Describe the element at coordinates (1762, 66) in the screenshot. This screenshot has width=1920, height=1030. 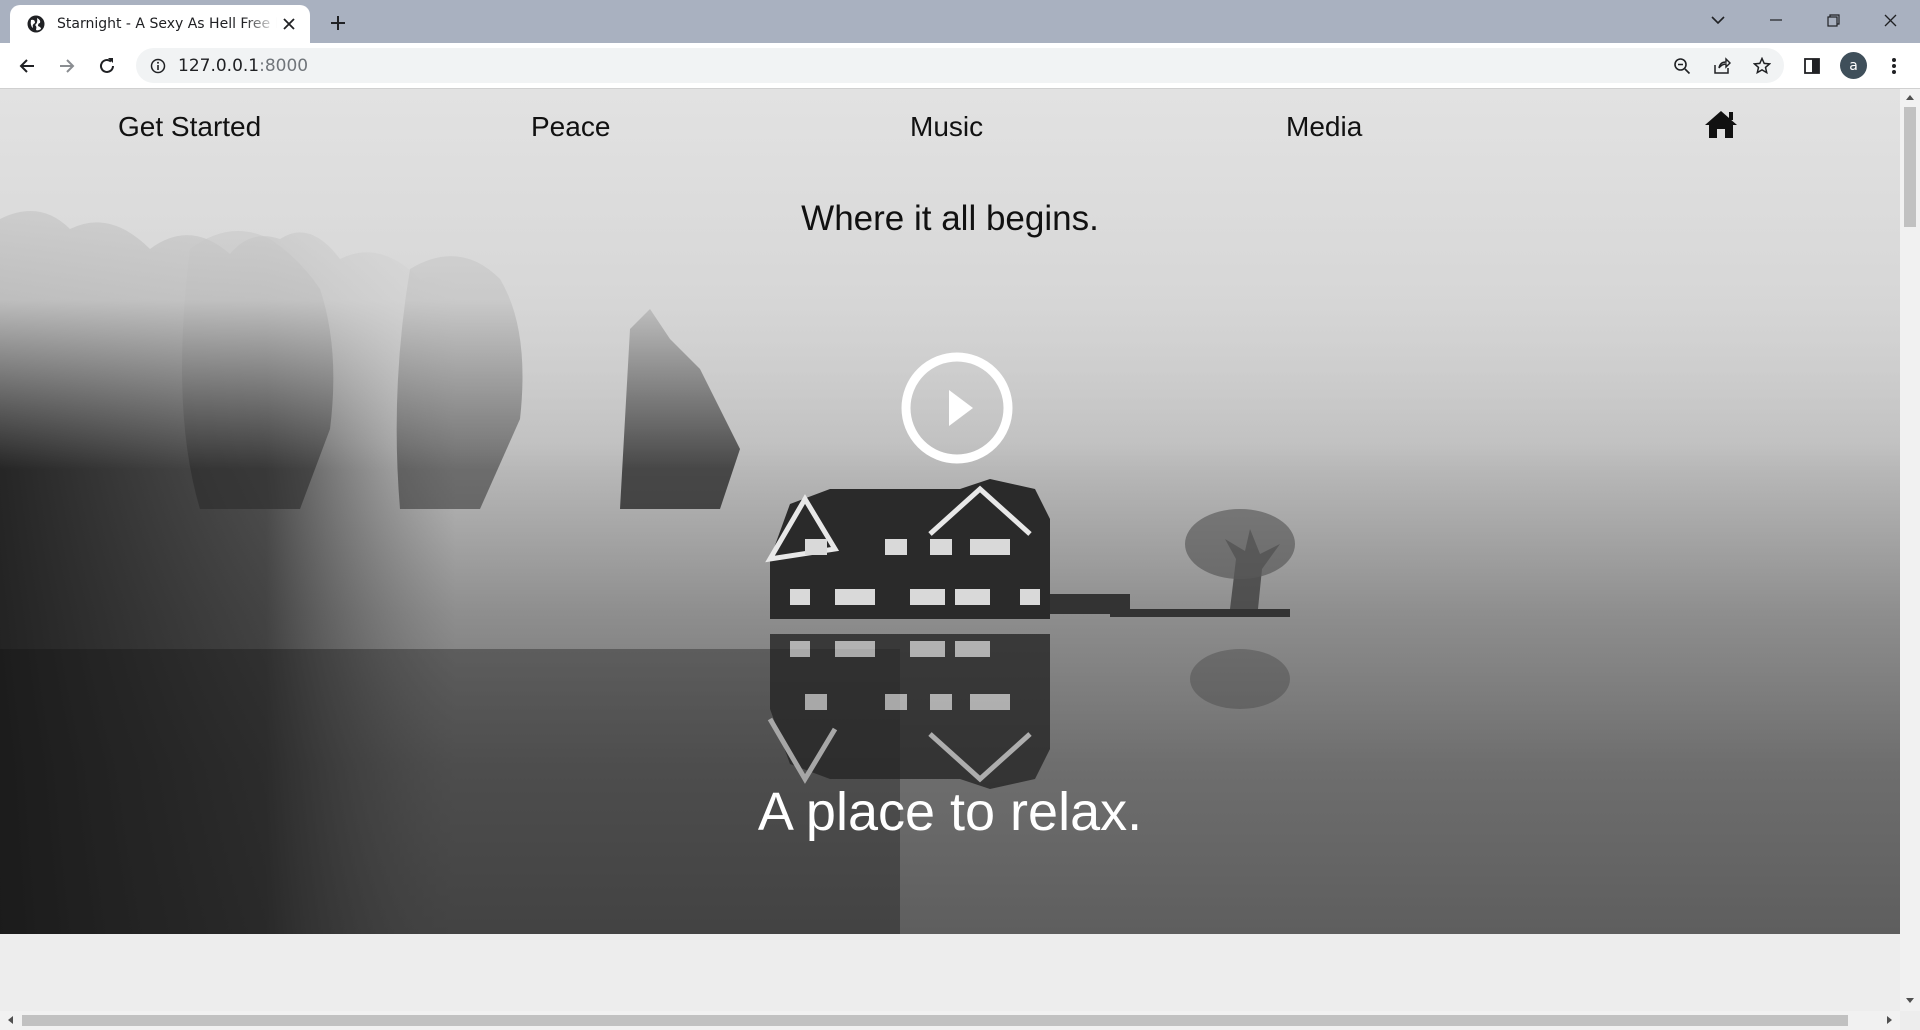
I see `star-icon` at that location.